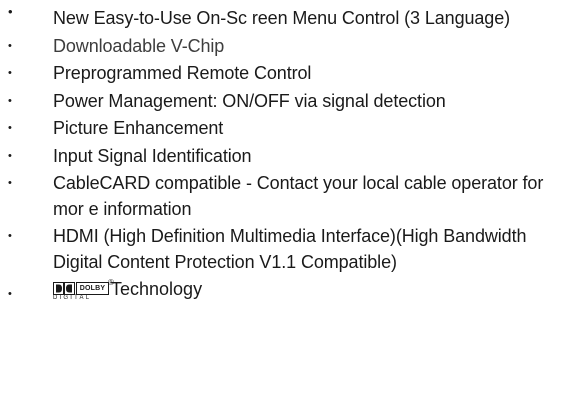 Image resolution: width=565 pixels, height=397 pixels. I want to click on dolby-digital-logo: DOLBY DIGITAL ®, so click(83, 290).